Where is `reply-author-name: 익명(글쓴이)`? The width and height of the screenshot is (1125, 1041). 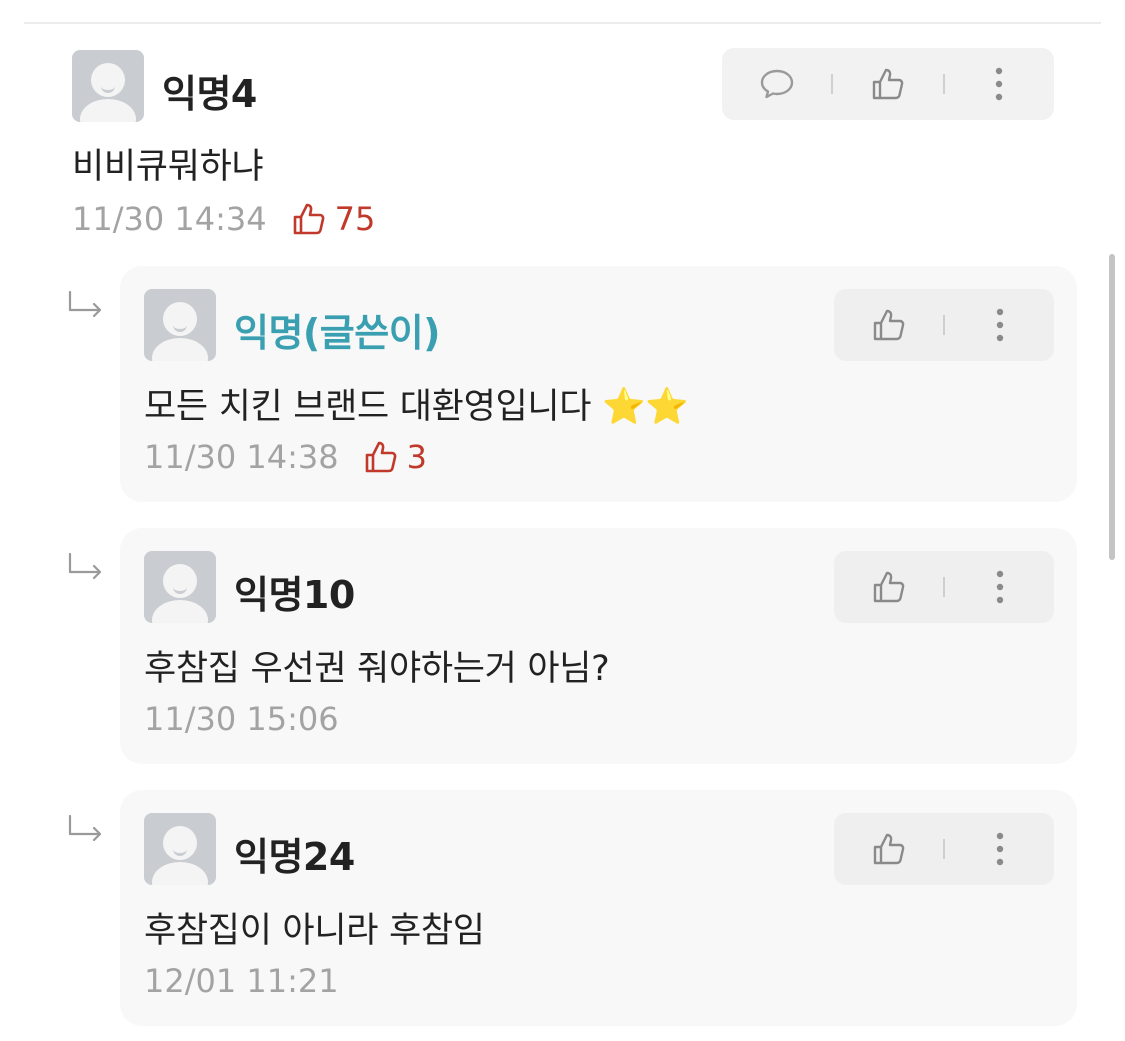 reply-author-name: 익명(글쓴이) is located at coordinates (337, 333).